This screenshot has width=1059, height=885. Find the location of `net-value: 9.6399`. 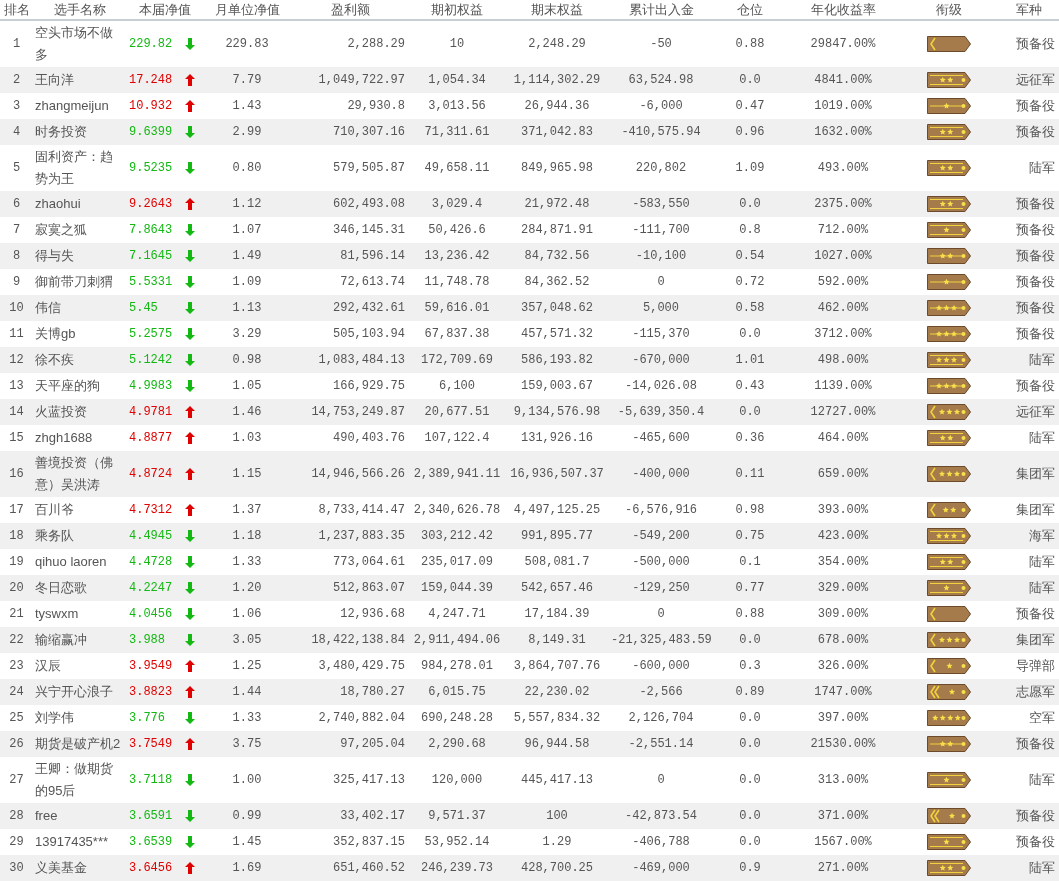

net-value: 9.6399 is located at coordinates (151, 132).